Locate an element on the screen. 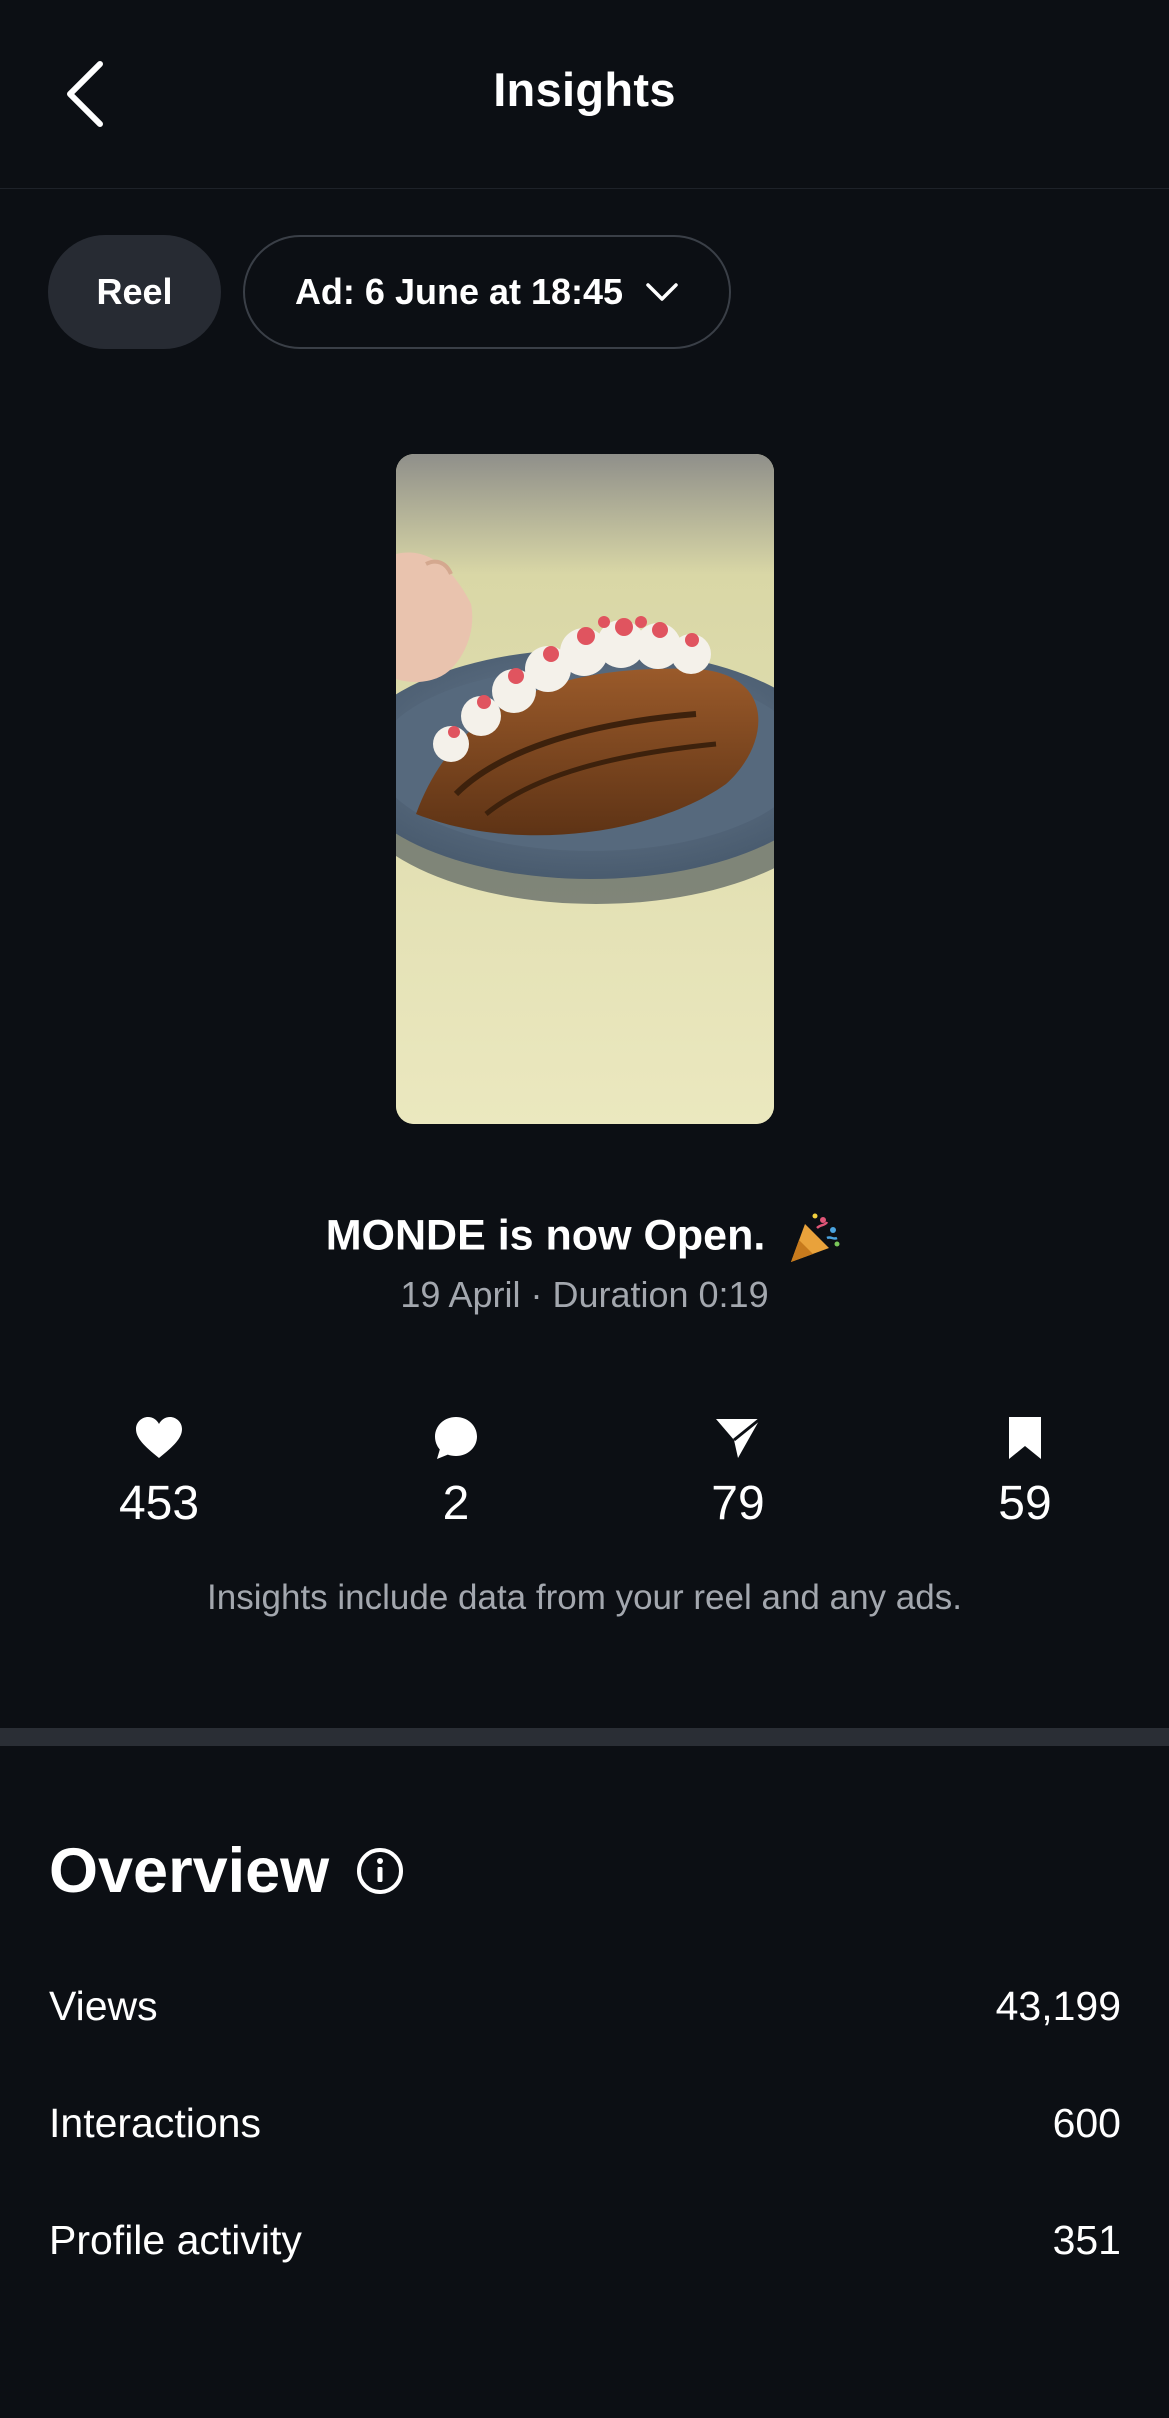 This screenshot has height=2418, width=1169. croissant-image is located at coordinates (585, 789).